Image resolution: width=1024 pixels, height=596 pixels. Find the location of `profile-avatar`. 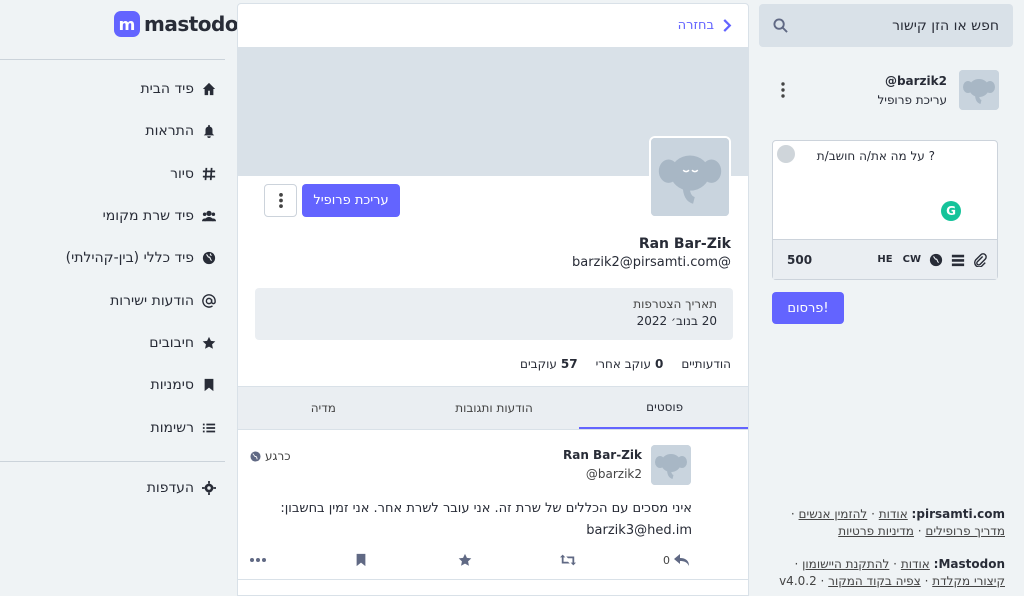

profile-avatar is located at coordinates (690, 177).